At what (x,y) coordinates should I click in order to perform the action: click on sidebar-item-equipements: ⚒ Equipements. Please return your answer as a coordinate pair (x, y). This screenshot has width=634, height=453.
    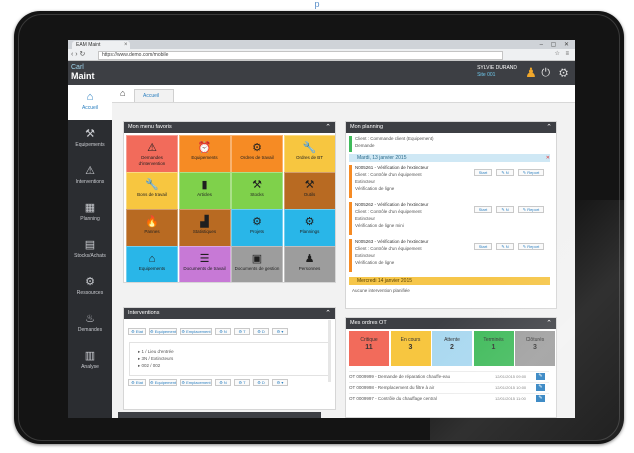
    Looking at the image, I should click on (90, 139).